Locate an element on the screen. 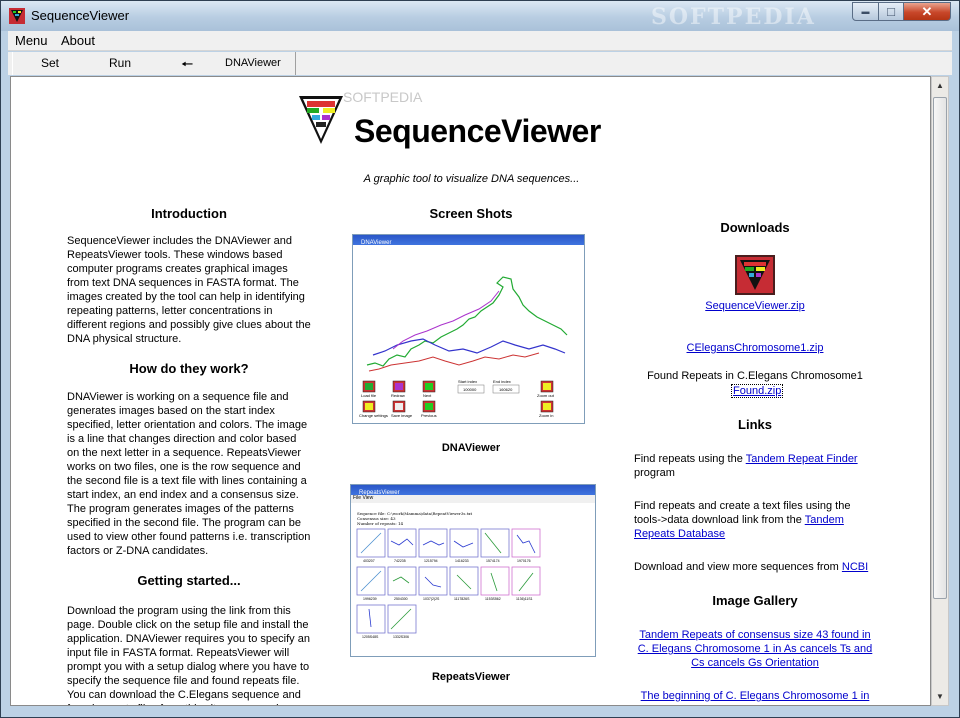  downloads-heading: Downloads is located at coordinates (755, 227).